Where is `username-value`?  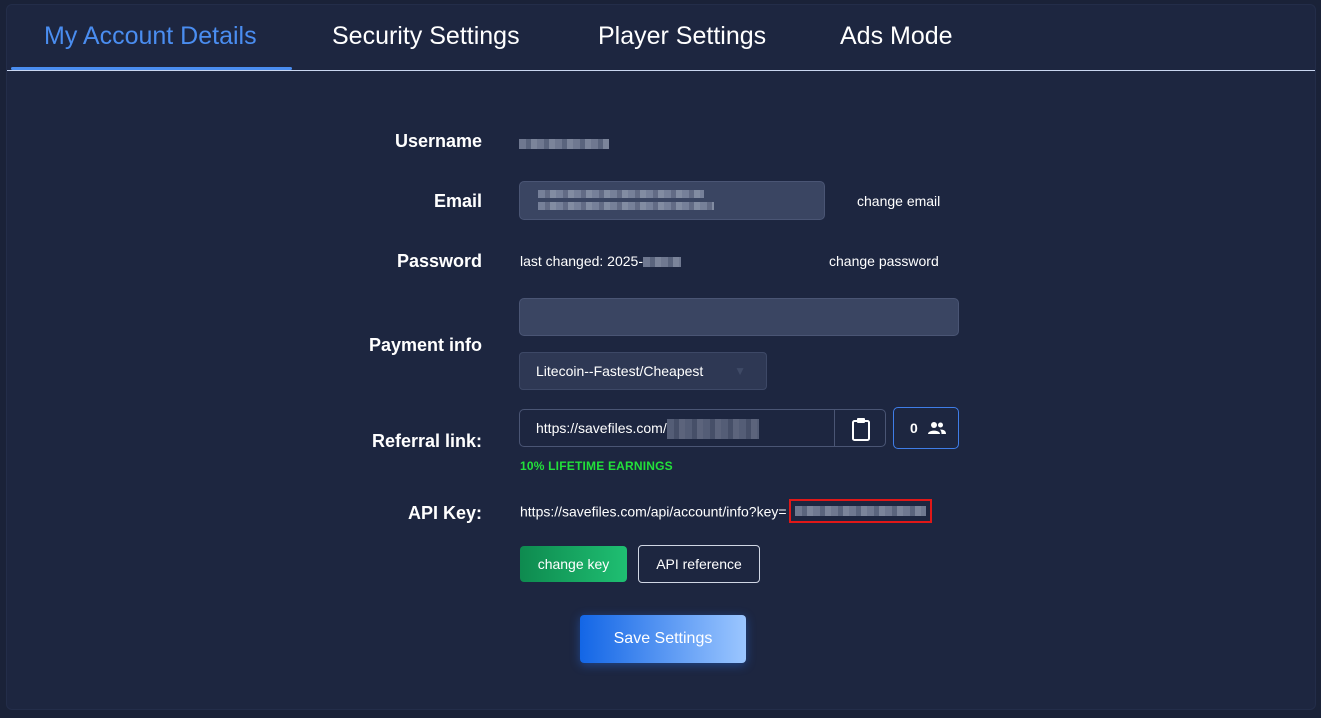 username-value is located at coordinates (564, 143).